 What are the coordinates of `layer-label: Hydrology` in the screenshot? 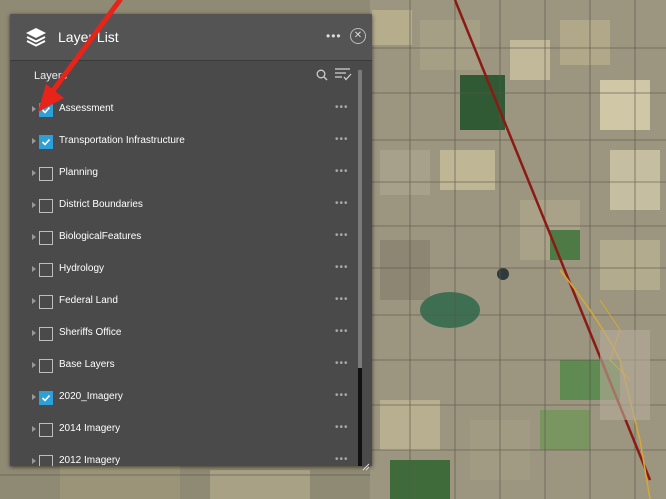 It's located at (82, 268).